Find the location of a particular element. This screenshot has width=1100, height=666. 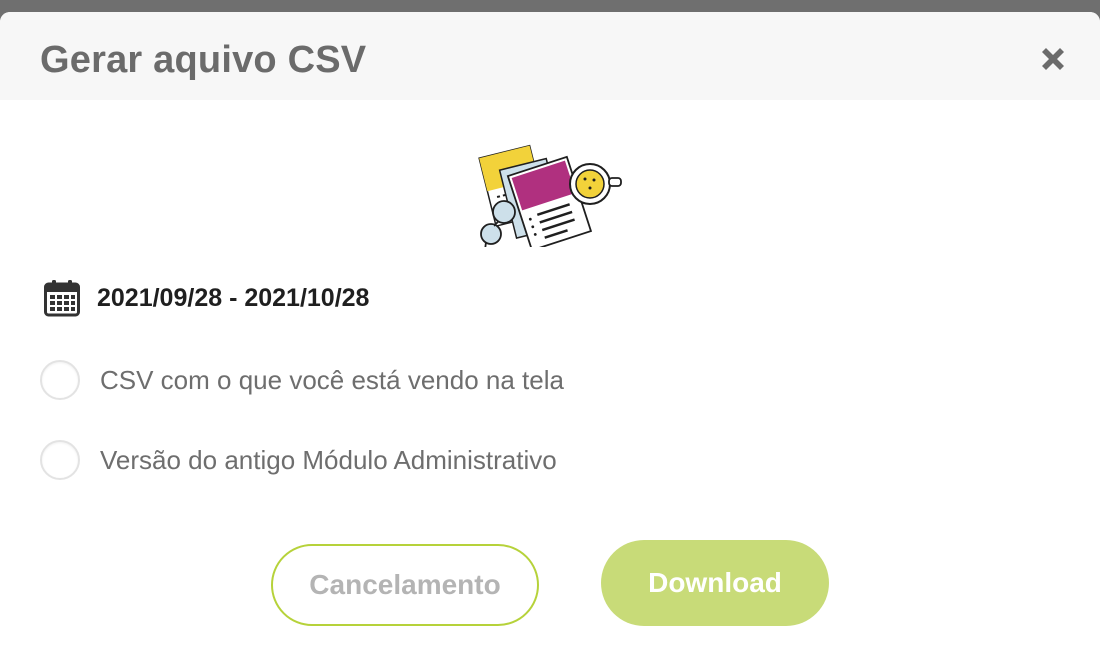

date-range-value: 2021/09/28 - 2021/10/28 is located at coordinates (233, 297).